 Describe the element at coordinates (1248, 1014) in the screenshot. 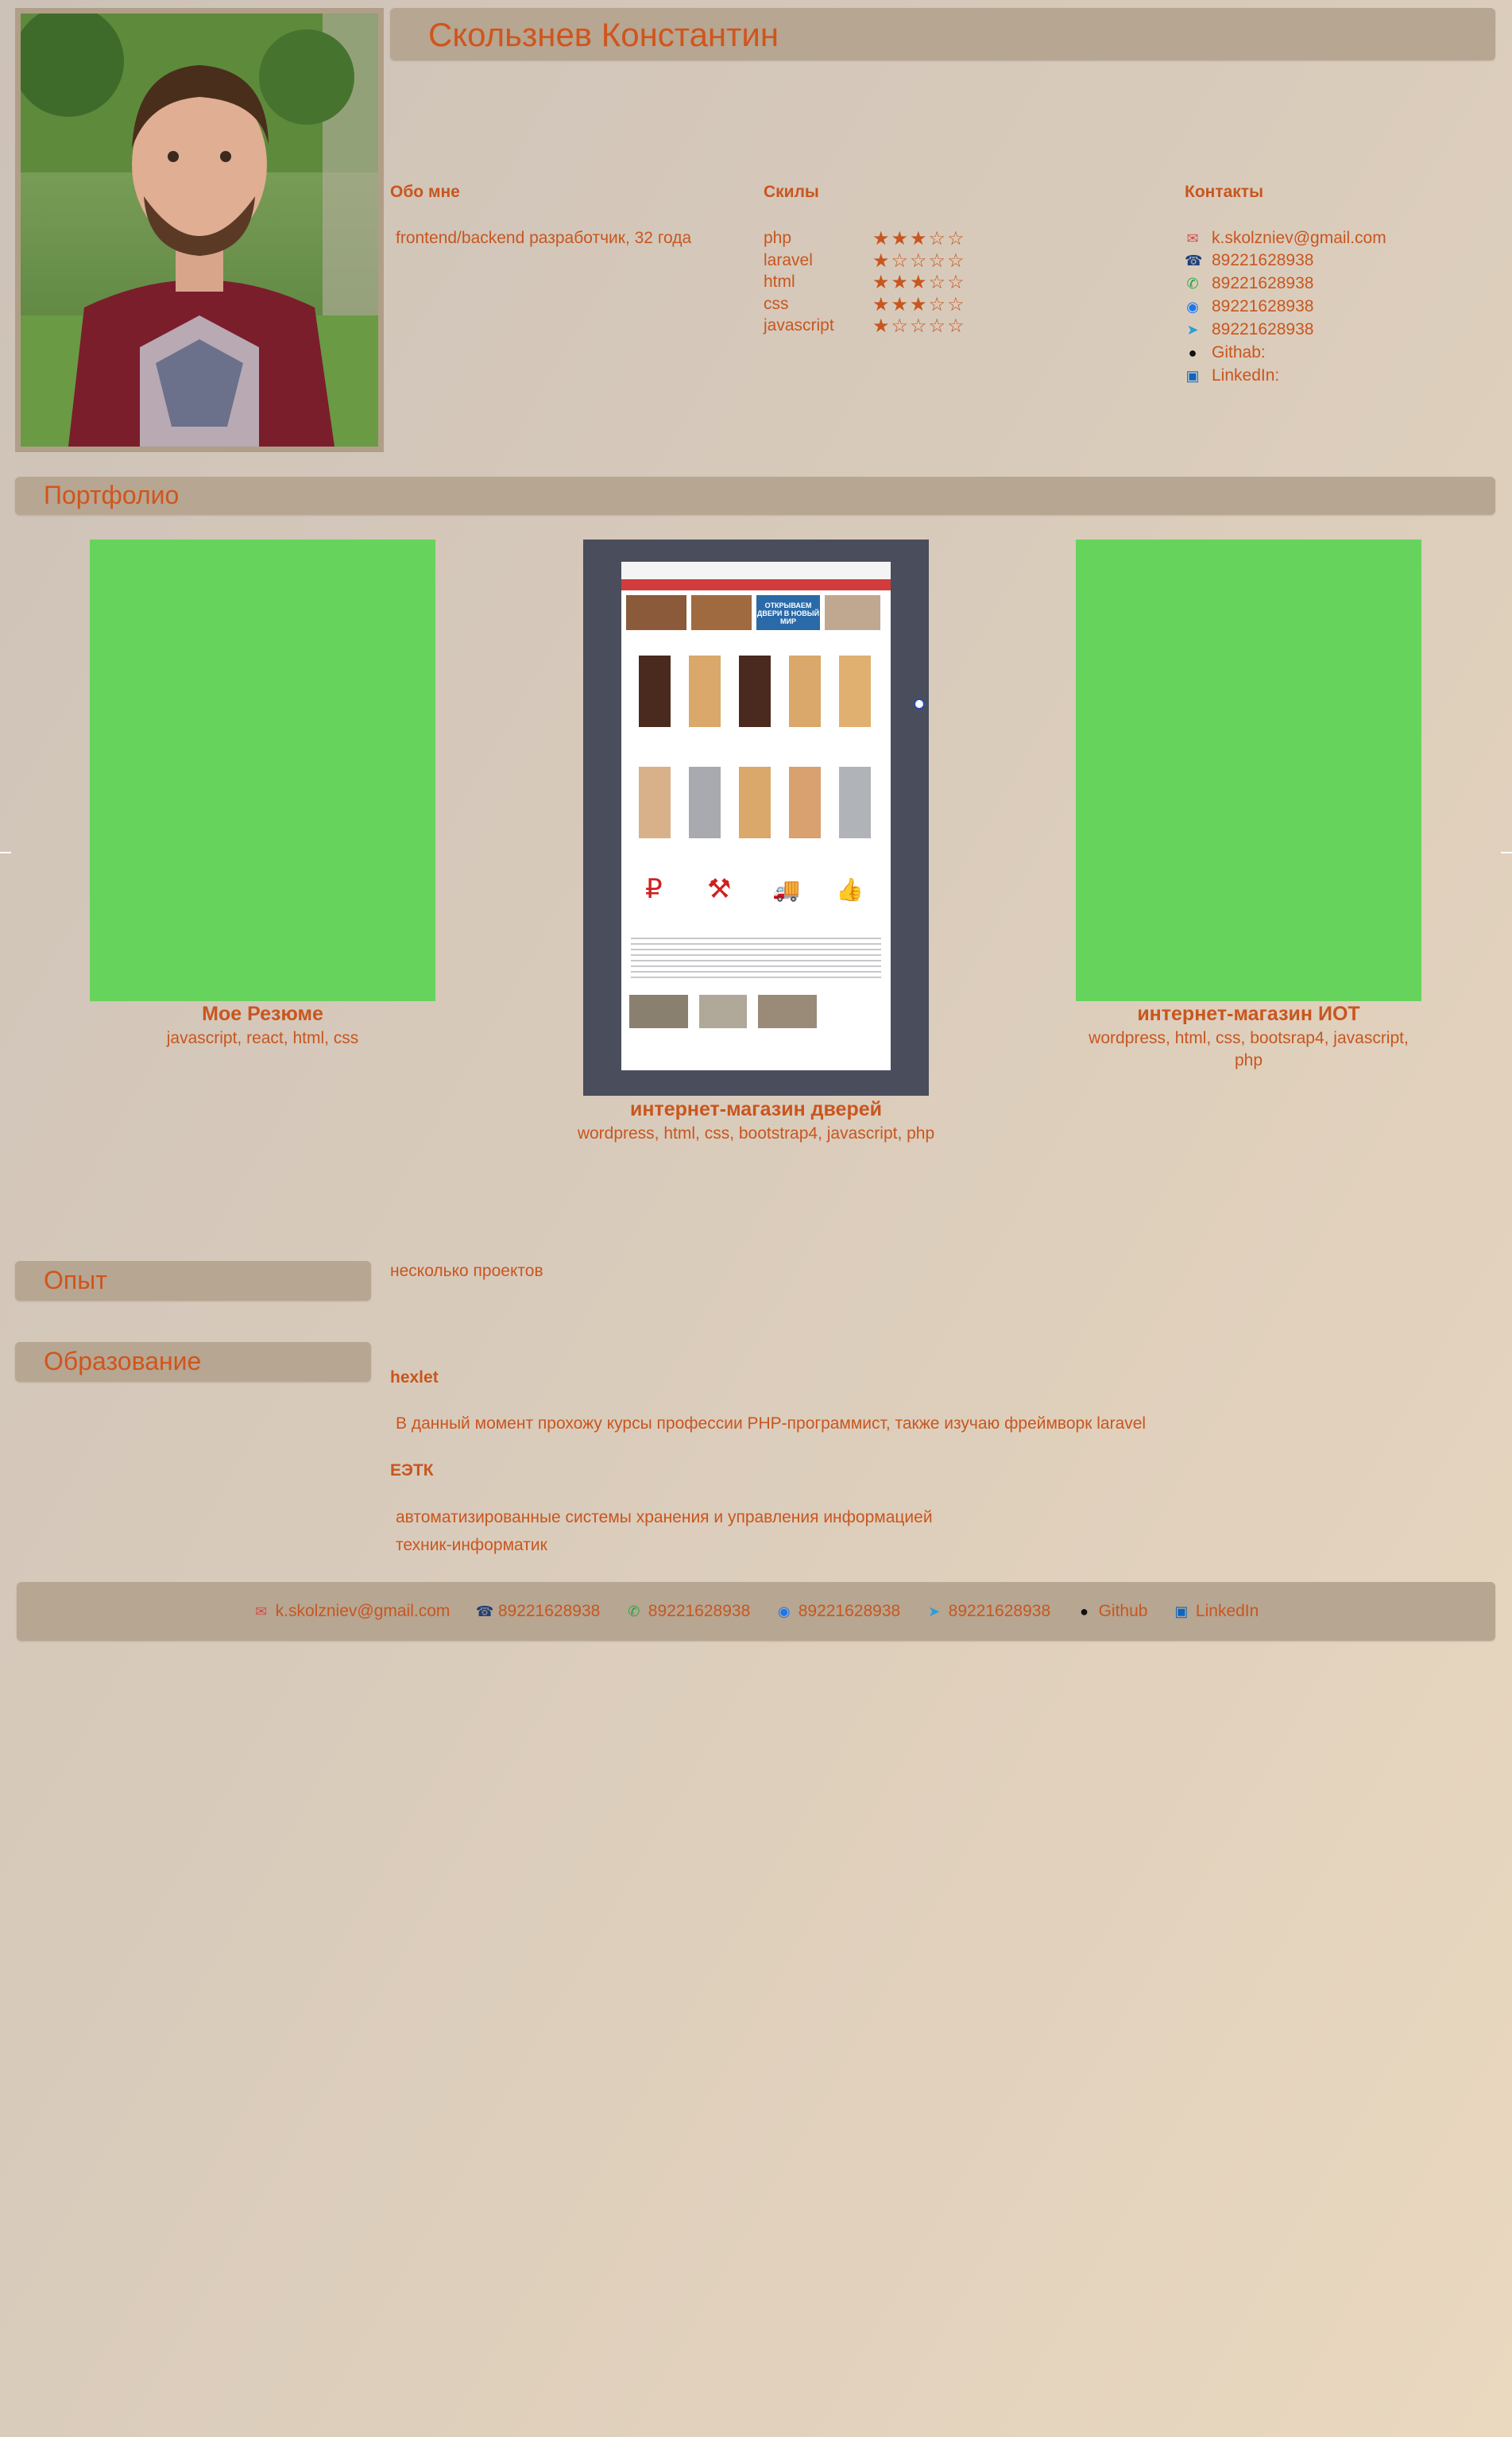

I see `project-title: интернет-магазин ИОТ` at that location.